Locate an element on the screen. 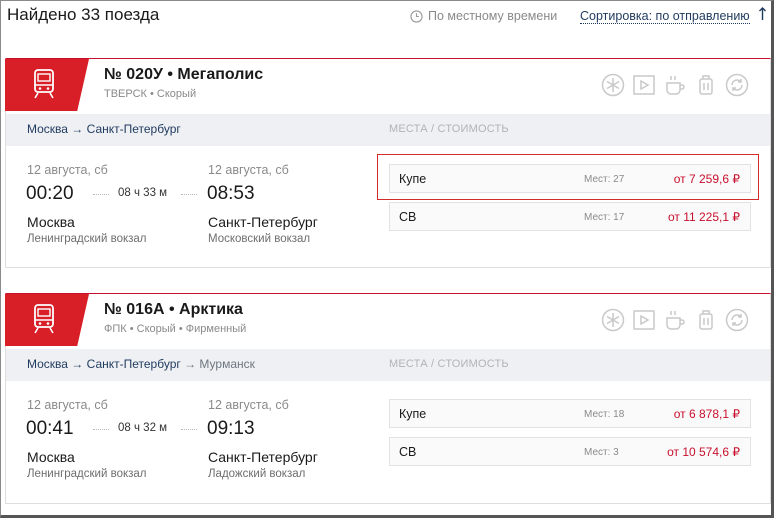 Image resolution: width=774 pixels, height=518 pixels. route-text: Москва → Санкт-Петербург → Мурманск is located at coordinates (141, 364).